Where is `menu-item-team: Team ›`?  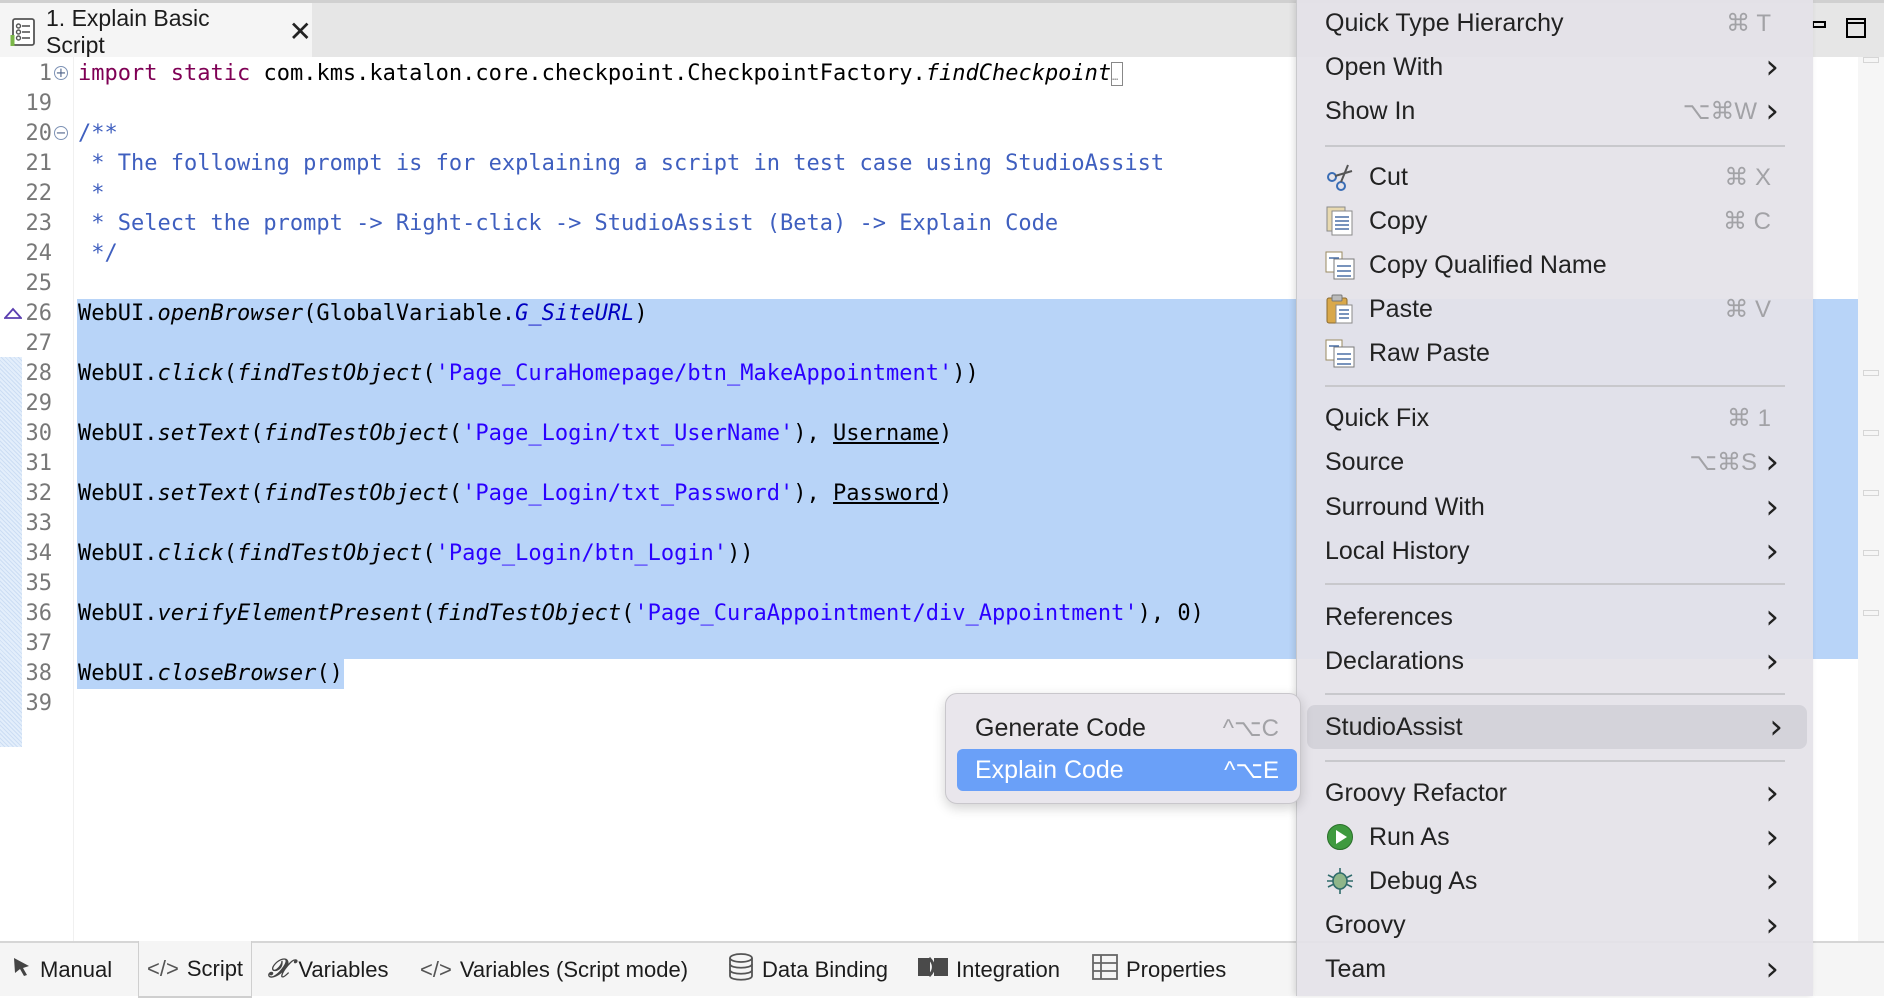 menu-item-team: Team › is located at coordinates (1555, 969).